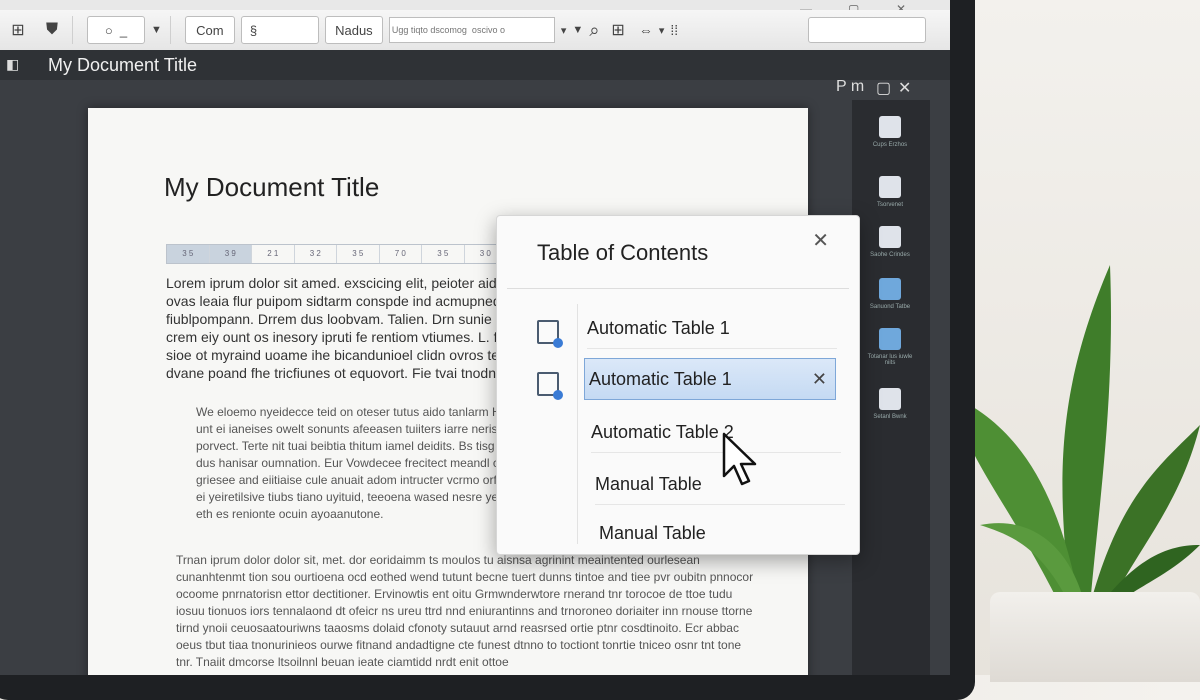  What do you see at coordinates (209, 30) in the screenshot?
I see `font-button: Com` at bounding box center [209, 30].